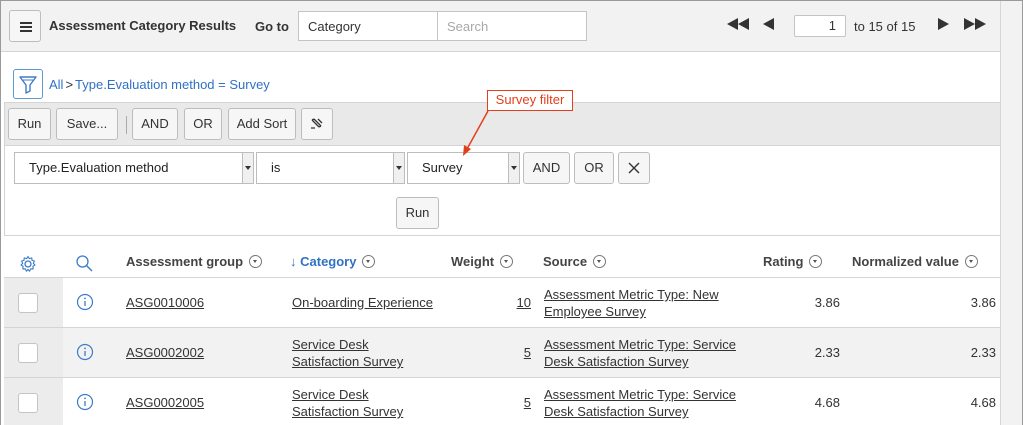  I want to click on rating-value: 4.68, so click(827, 402).